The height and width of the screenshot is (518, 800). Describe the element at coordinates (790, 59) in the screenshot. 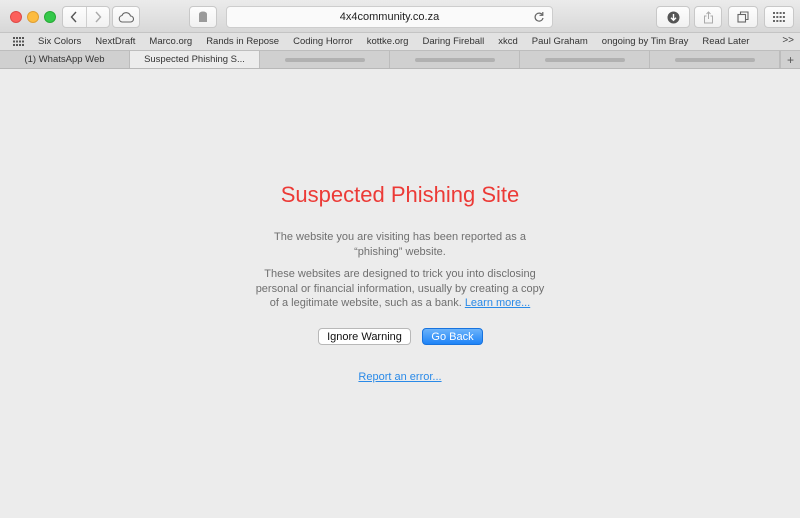

I see `new-tab-button: +` at that location.